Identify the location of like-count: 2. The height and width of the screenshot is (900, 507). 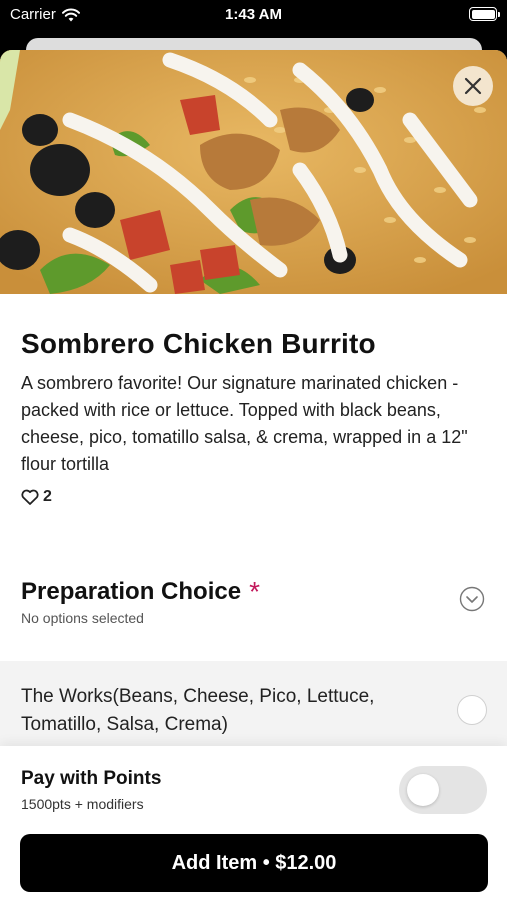
(47, 496).